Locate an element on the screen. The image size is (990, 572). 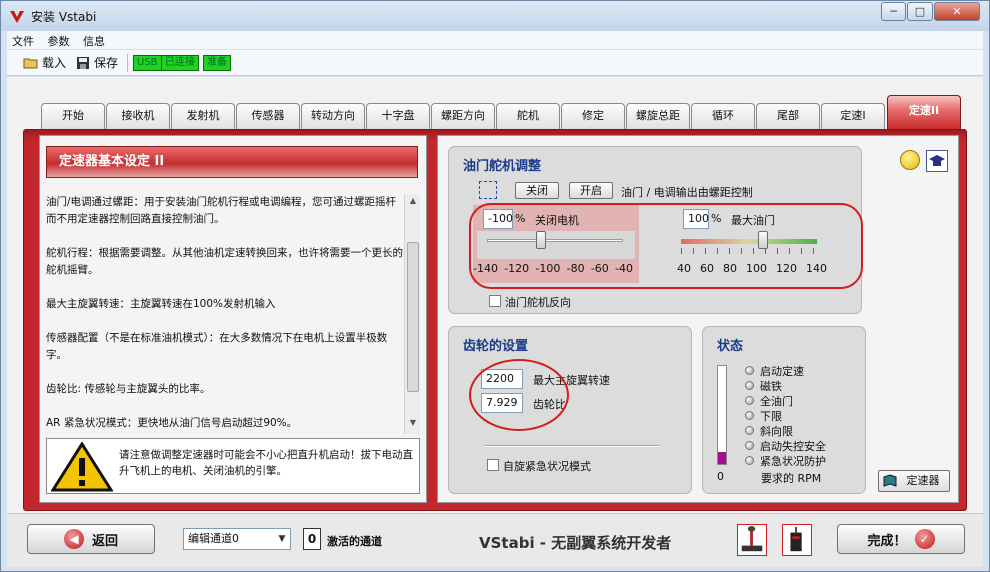
minimize-button: ─ is located at coordinates (893, 11).